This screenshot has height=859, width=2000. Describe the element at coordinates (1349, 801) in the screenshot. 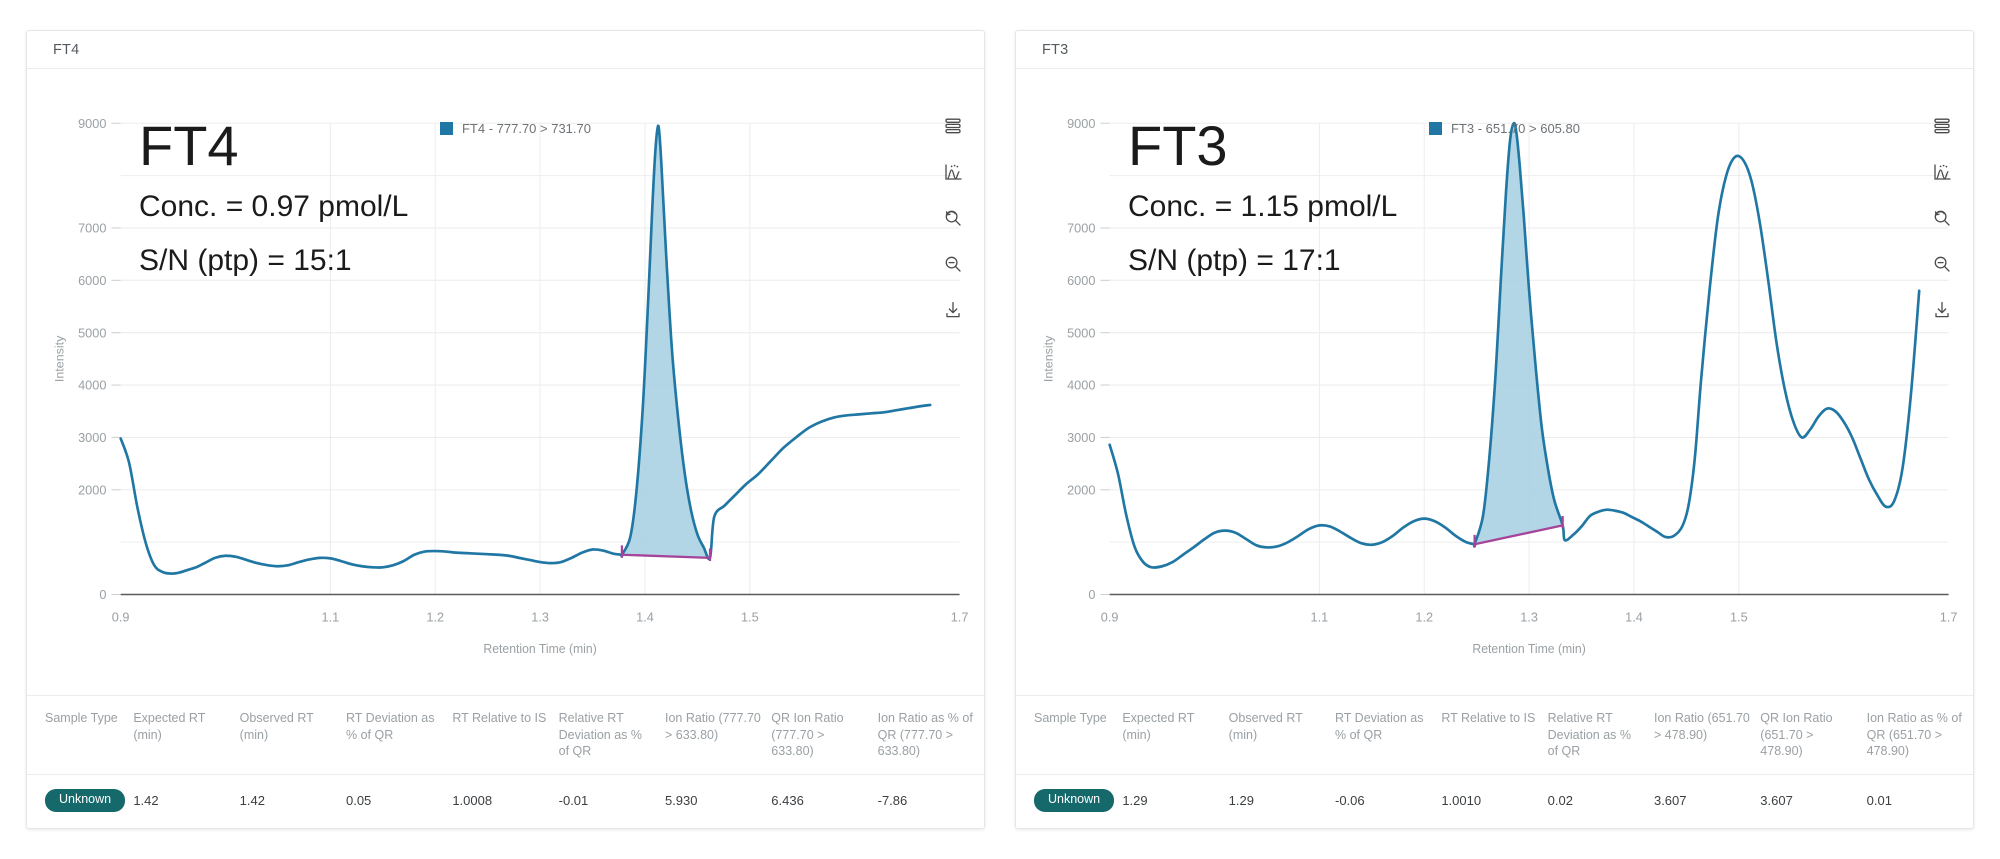

I see `cell-rt-deviation: -0.06` at that location.